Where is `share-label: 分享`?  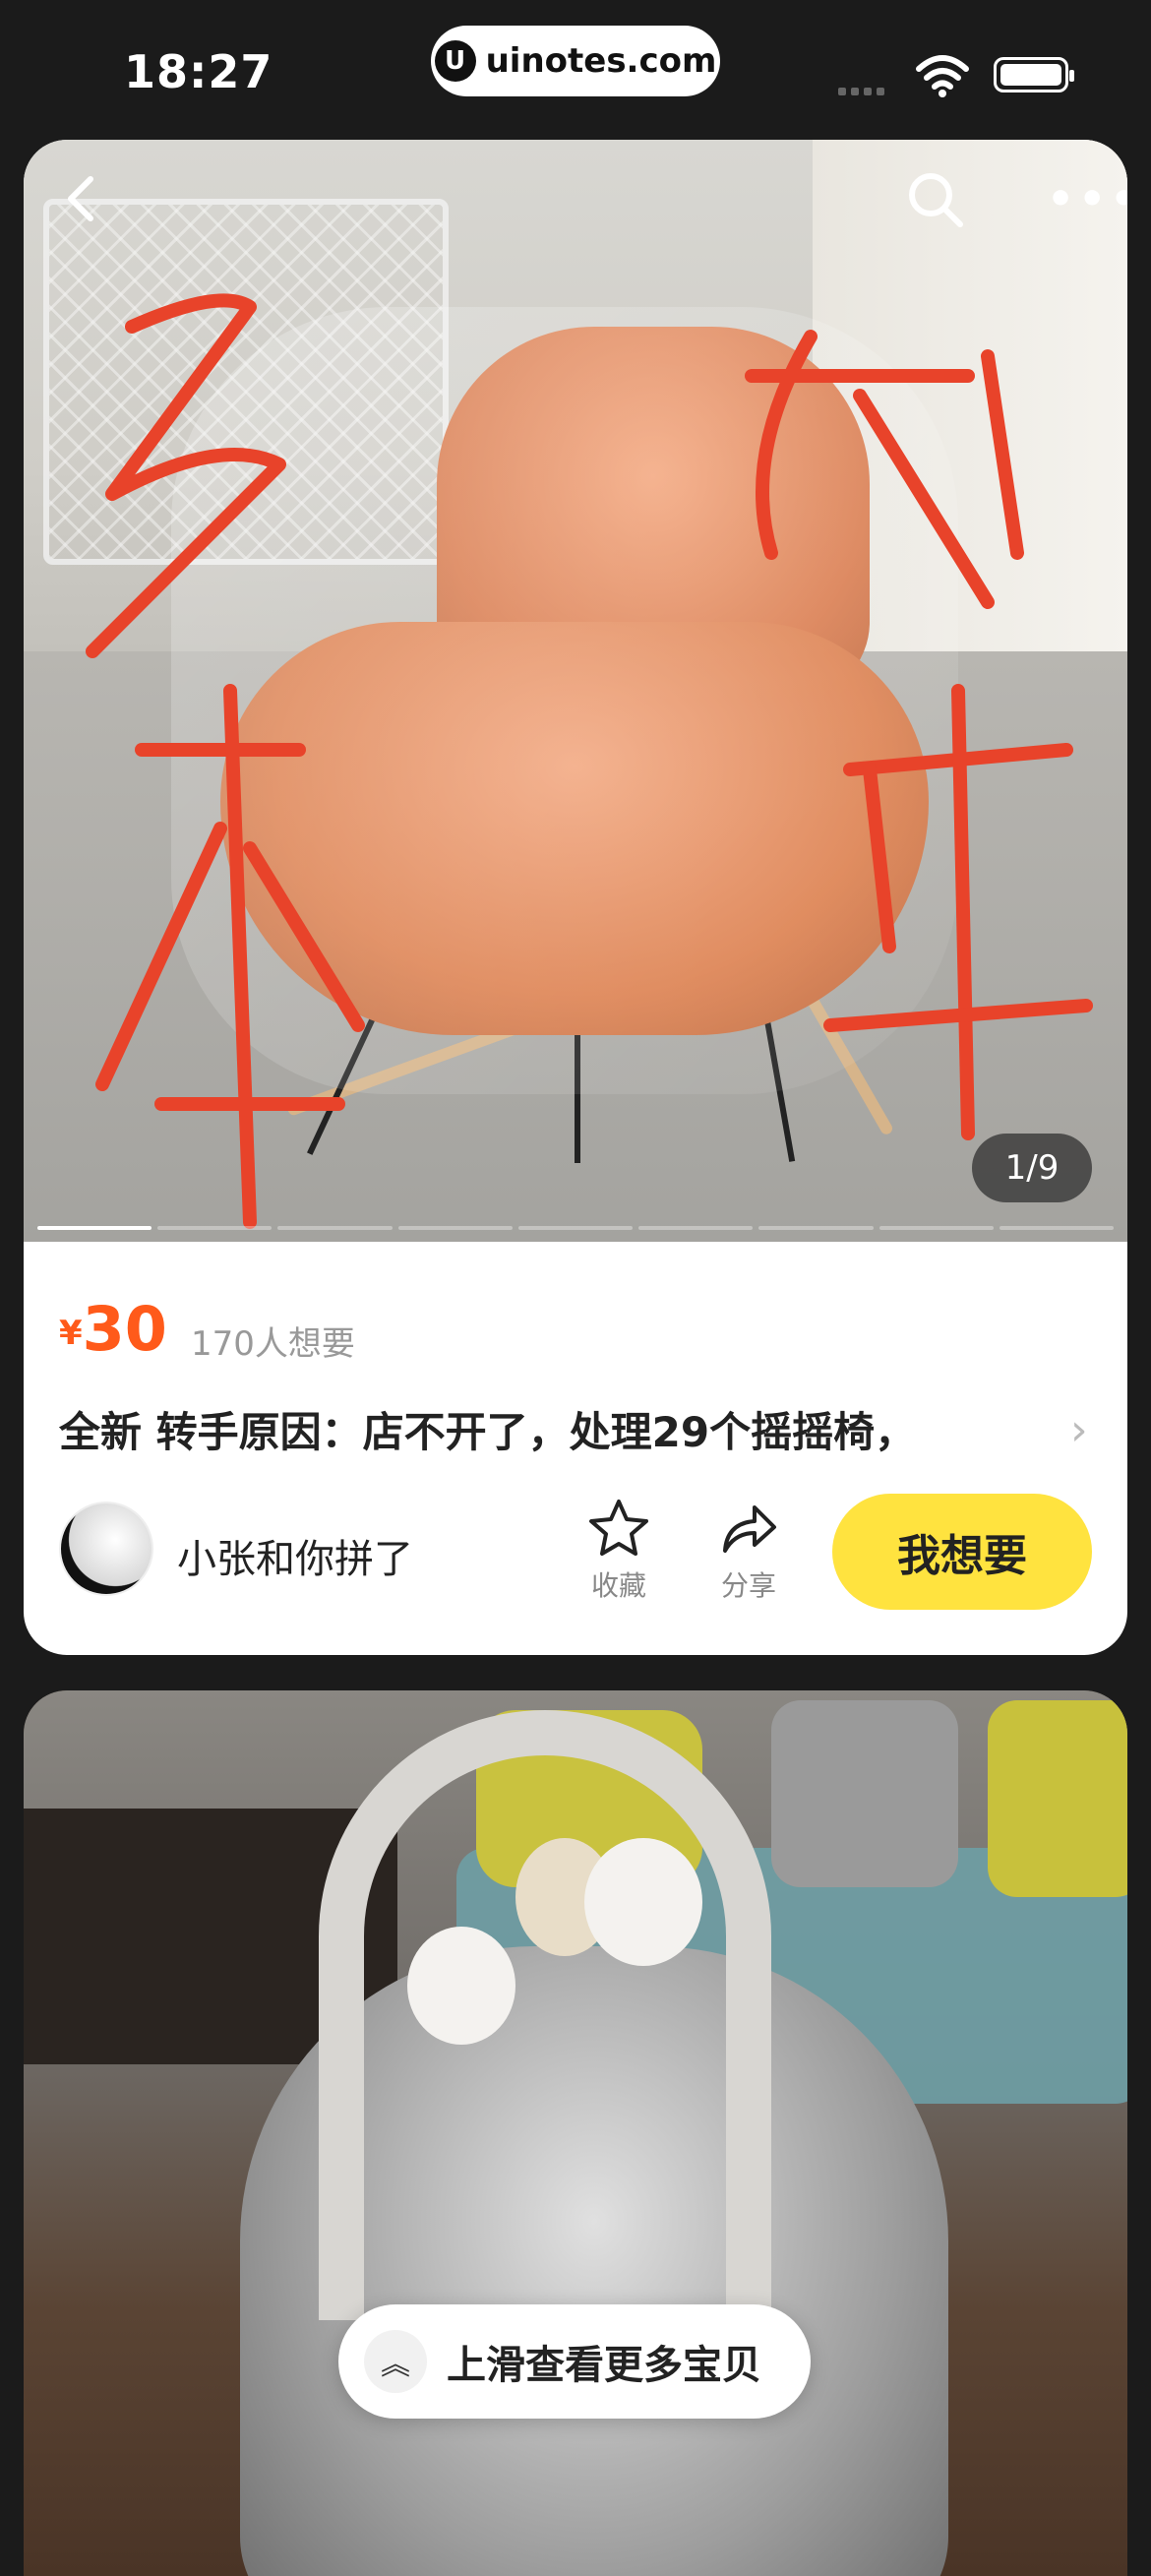 share-label: 分享 is located at coordinates (748, 1585).